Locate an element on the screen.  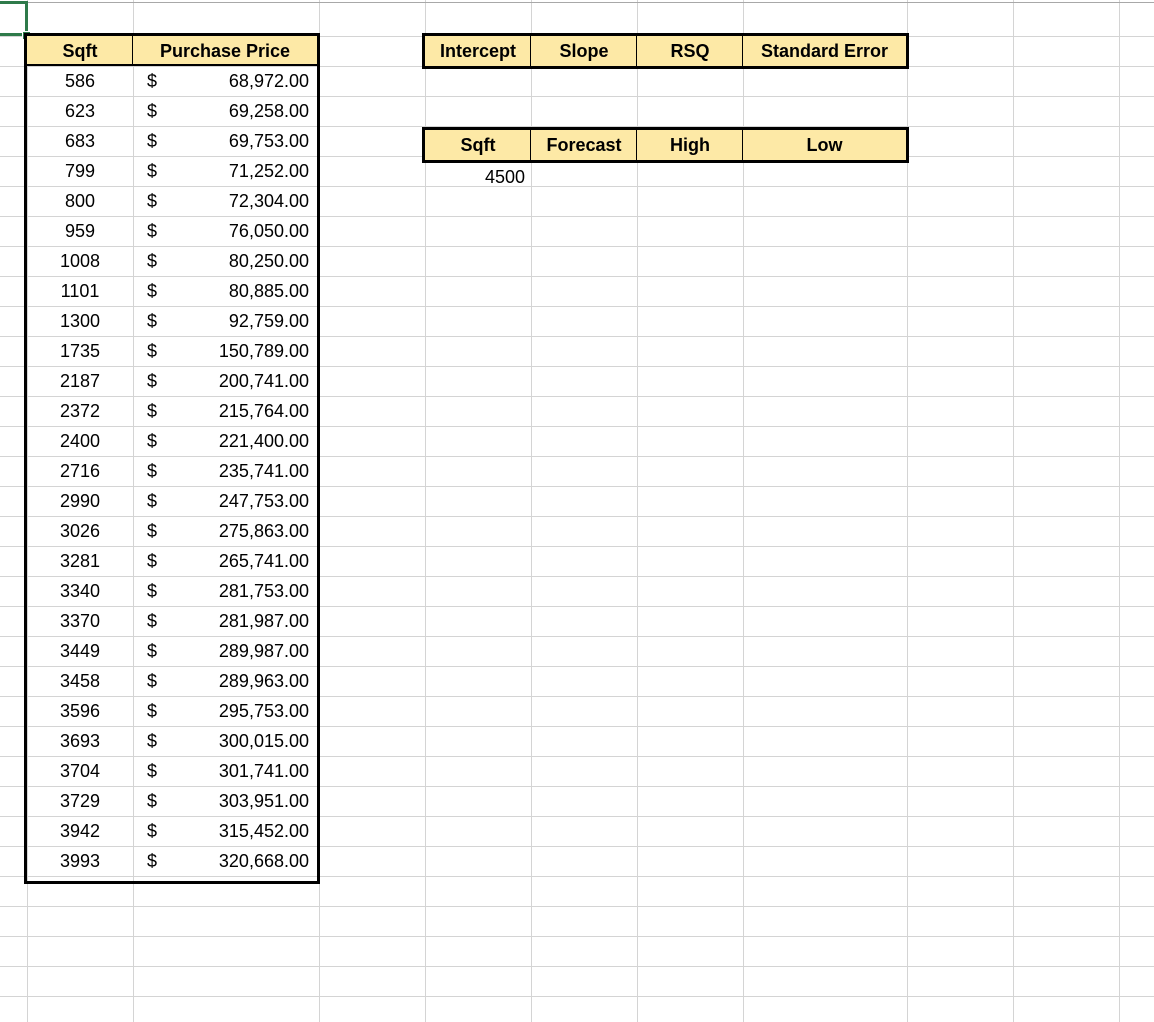
sqft-cell: 3026 is located at coordinates (80, 531).